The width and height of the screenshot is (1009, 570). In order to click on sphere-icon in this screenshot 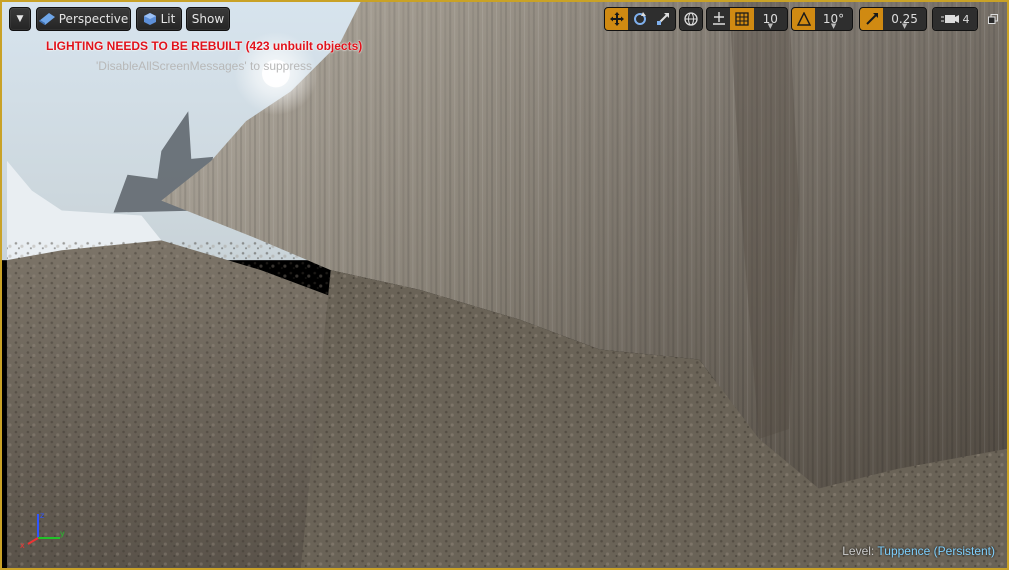, I will do `click(149, 19)`.